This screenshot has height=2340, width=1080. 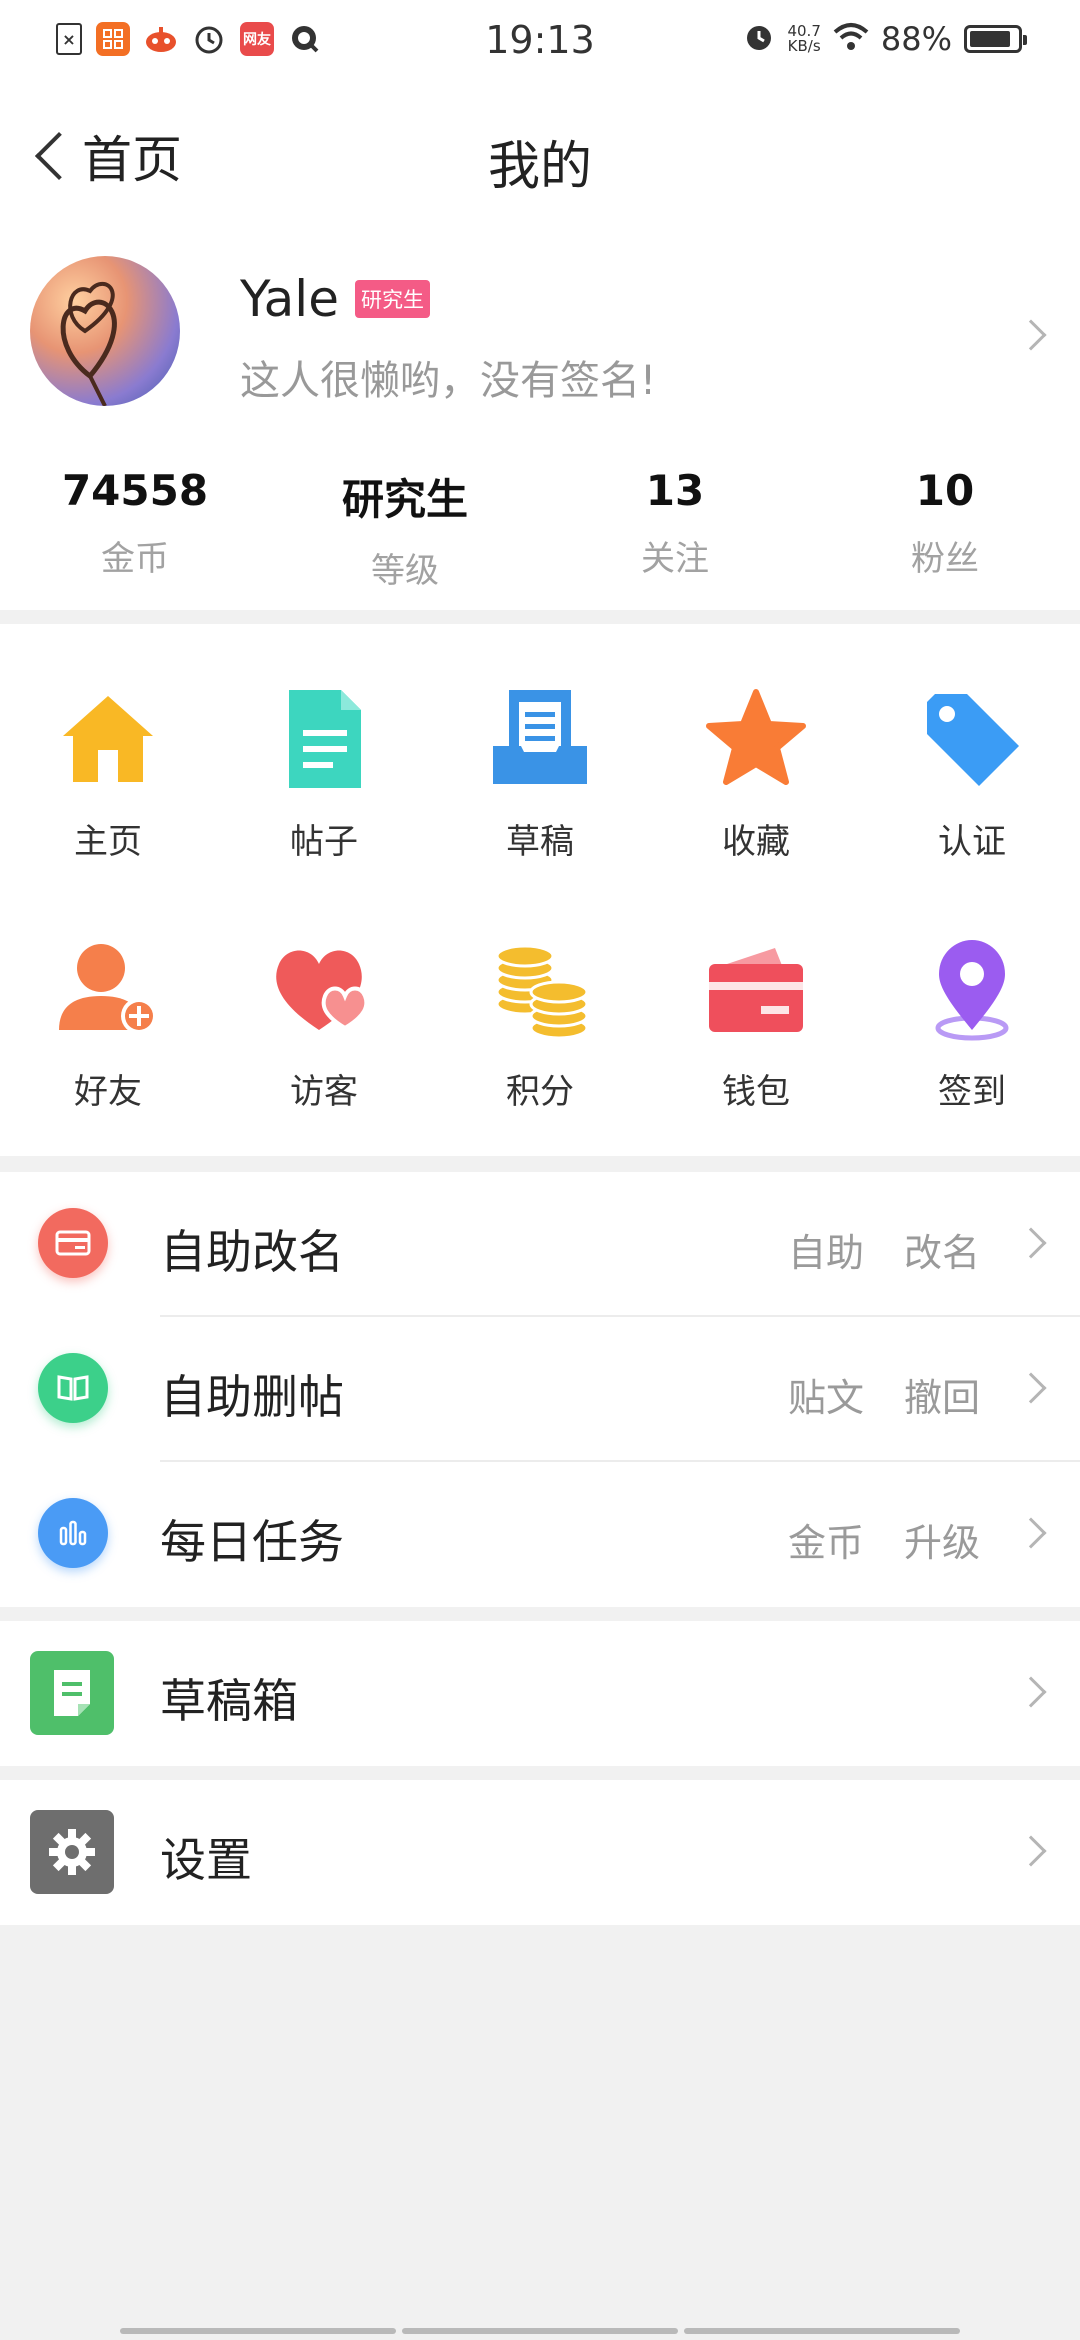 I want to click on profile-name-row: Yale 研究生, so click(x=335, y=299).